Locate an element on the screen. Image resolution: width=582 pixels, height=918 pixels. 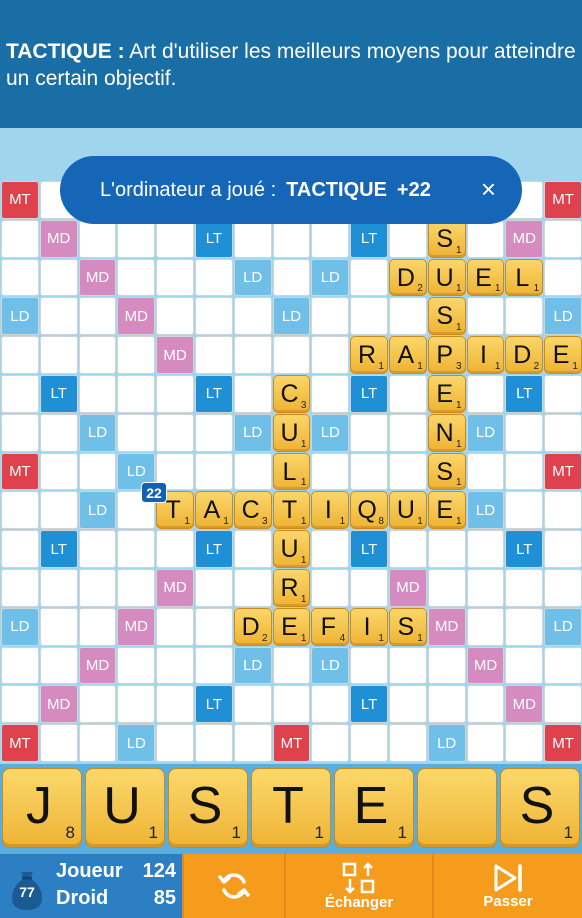
rack-tile: T1 is located at coordinates (291, 808).